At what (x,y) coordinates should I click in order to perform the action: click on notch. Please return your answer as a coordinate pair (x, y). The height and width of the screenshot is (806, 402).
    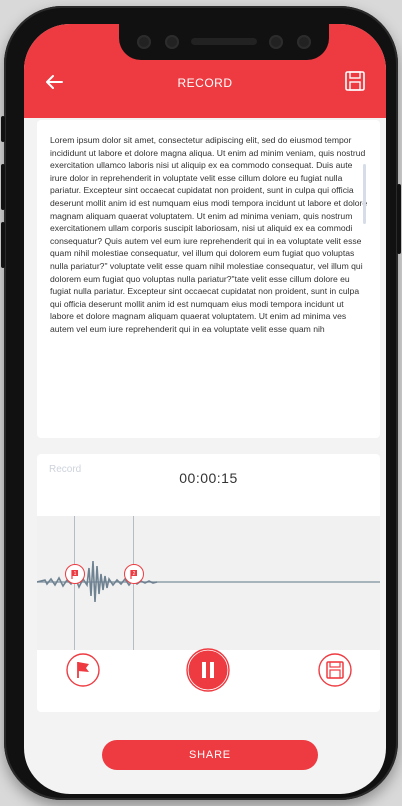
    Looking at the image, I should click on (224, 42).